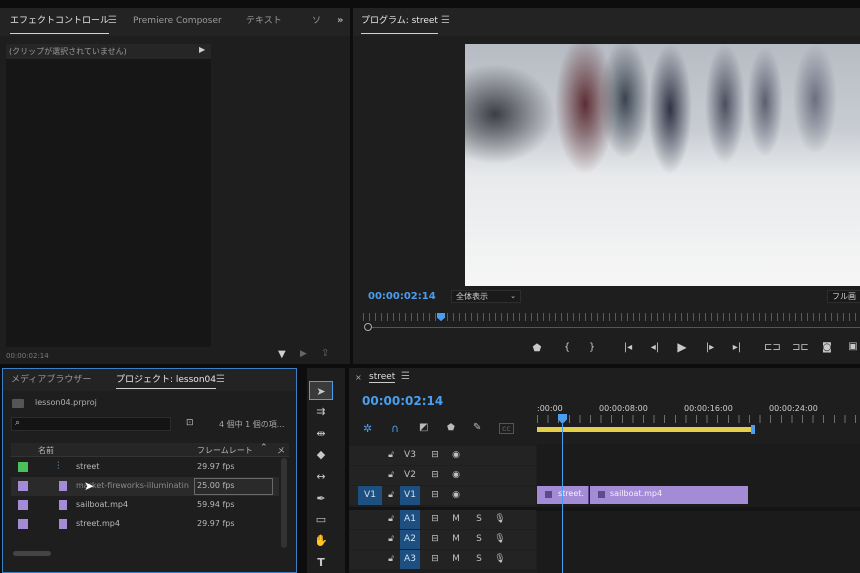 This screenshot has height=573, width=860. What do you see at coordinates (321, 562) in the screenshot?
I see `type-tool-icon: T` at bounding box center [321, 562].